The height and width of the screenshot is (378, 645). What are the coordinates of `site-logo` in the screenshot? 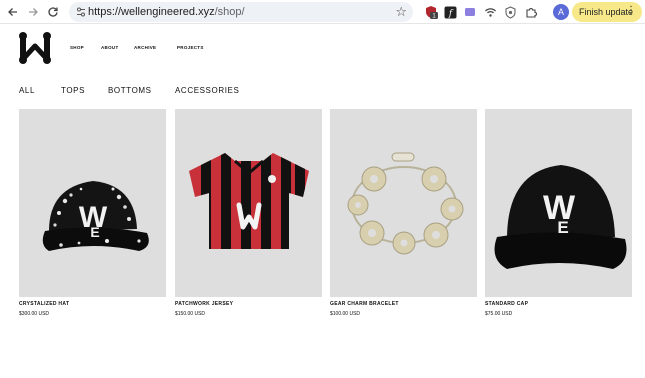 It's located at (35, 48).